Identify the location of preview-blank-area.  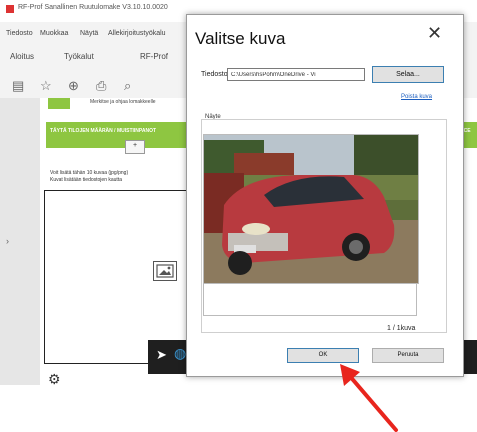
(310, 299).